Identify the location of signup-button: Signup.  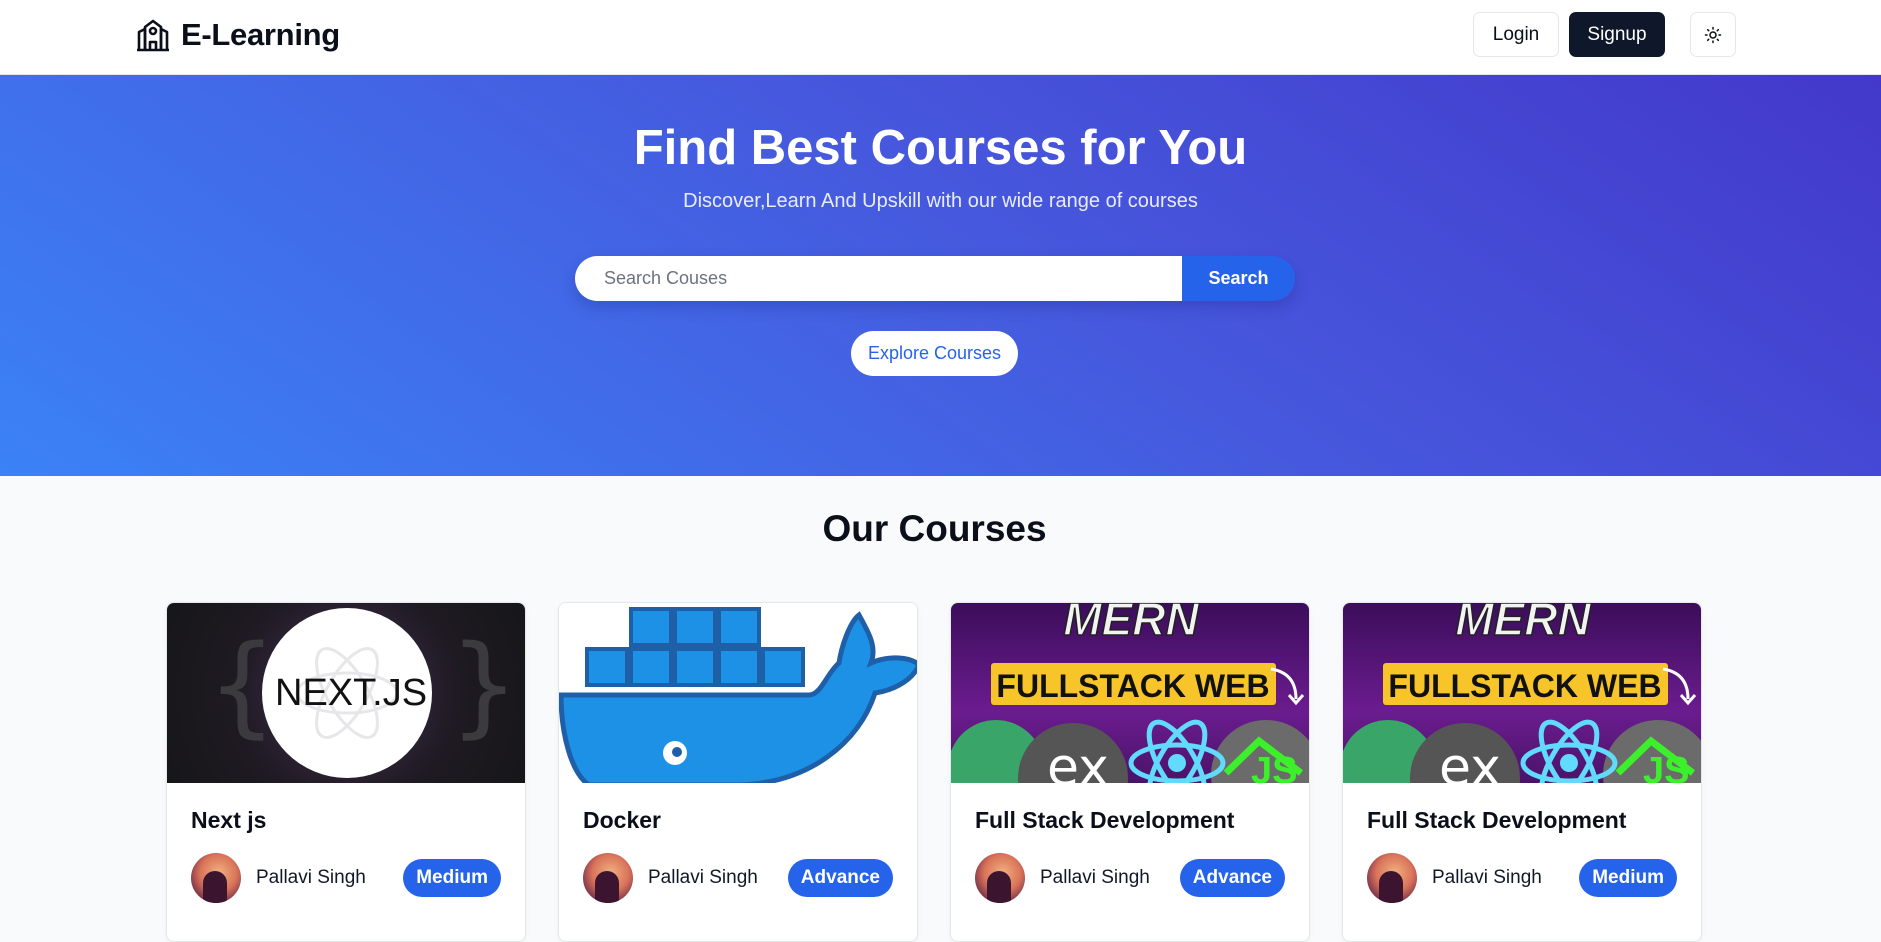
(1617, 34).